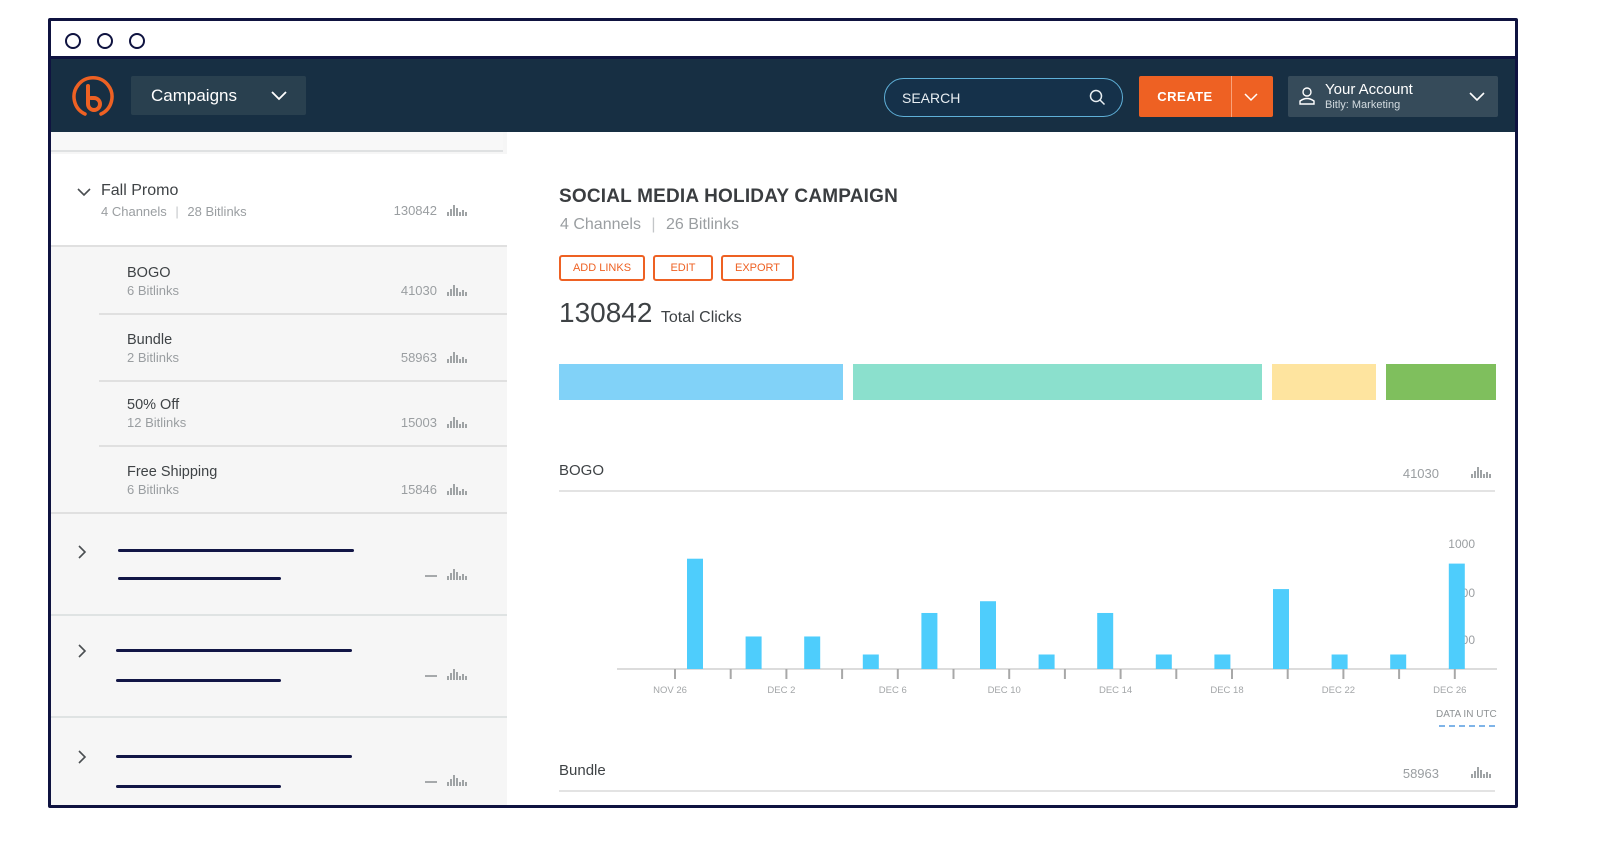  I want to click on channel-click-count: 15003, so click(418, 422).